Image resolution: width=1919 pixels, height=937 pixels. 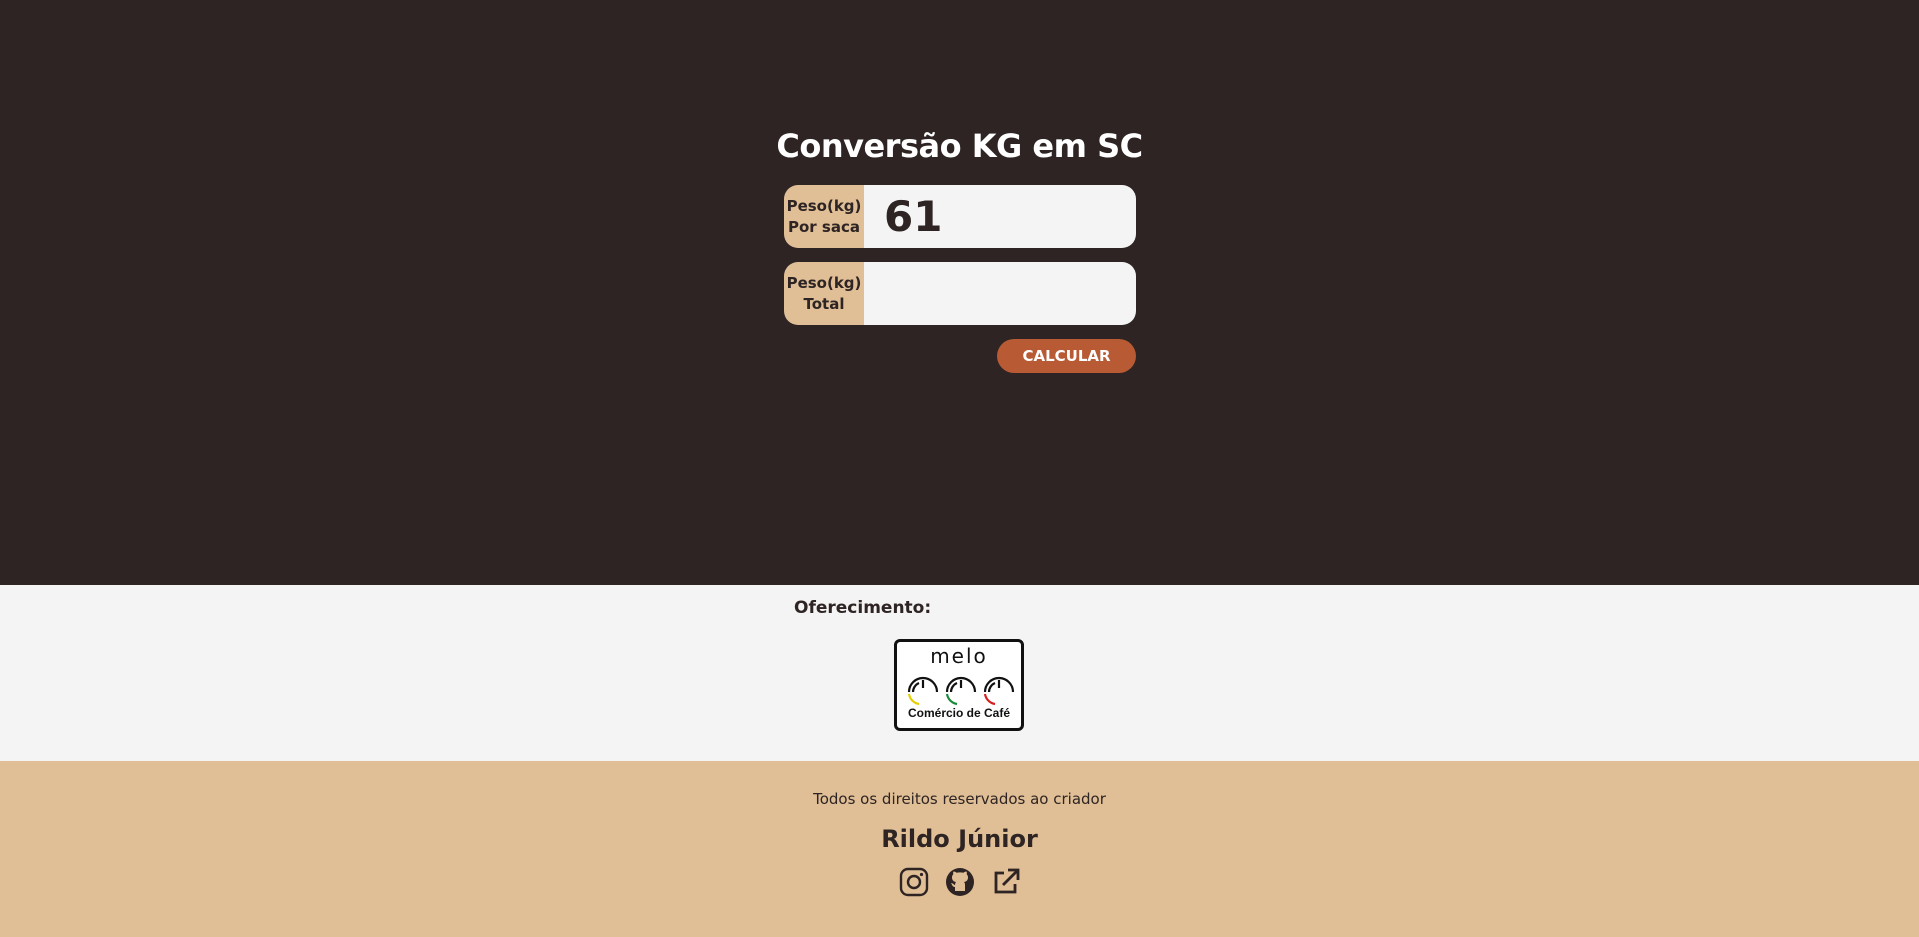 I want to click on author-name: Rildo Júnior, so click(x=959, y=839).